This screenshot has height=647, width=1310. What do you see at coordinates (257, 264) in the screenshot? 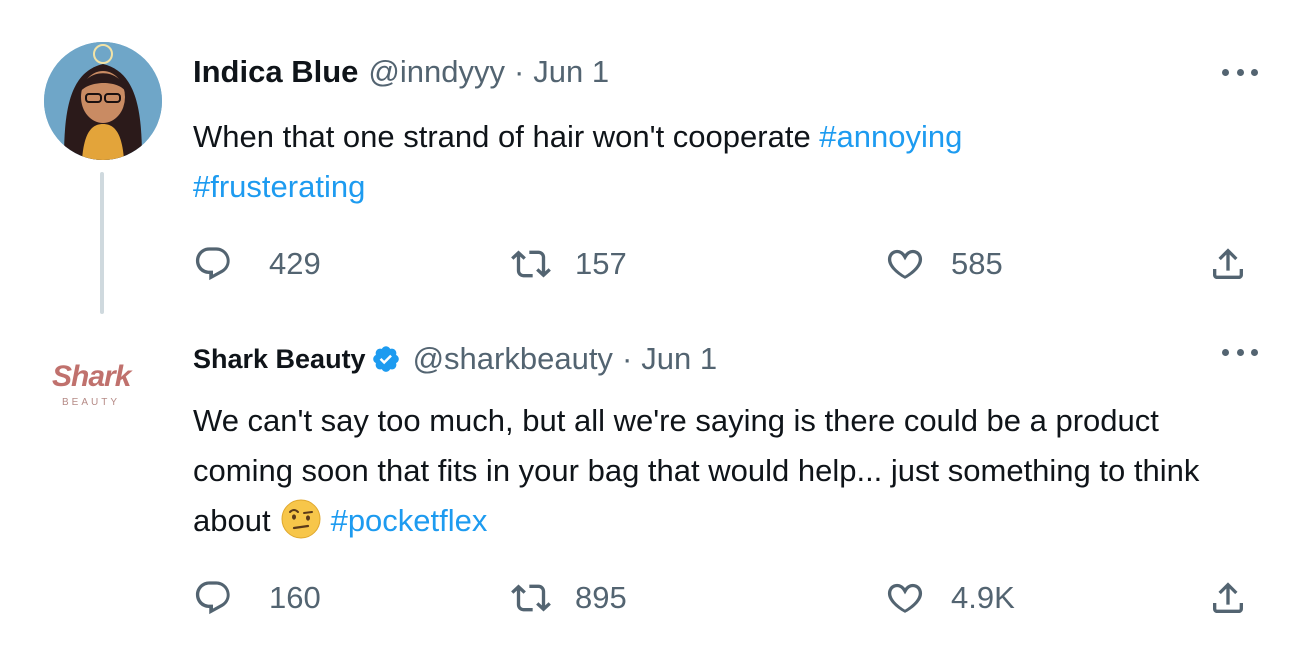
I see `reply-button: 429` at bounding box center [257, 264].